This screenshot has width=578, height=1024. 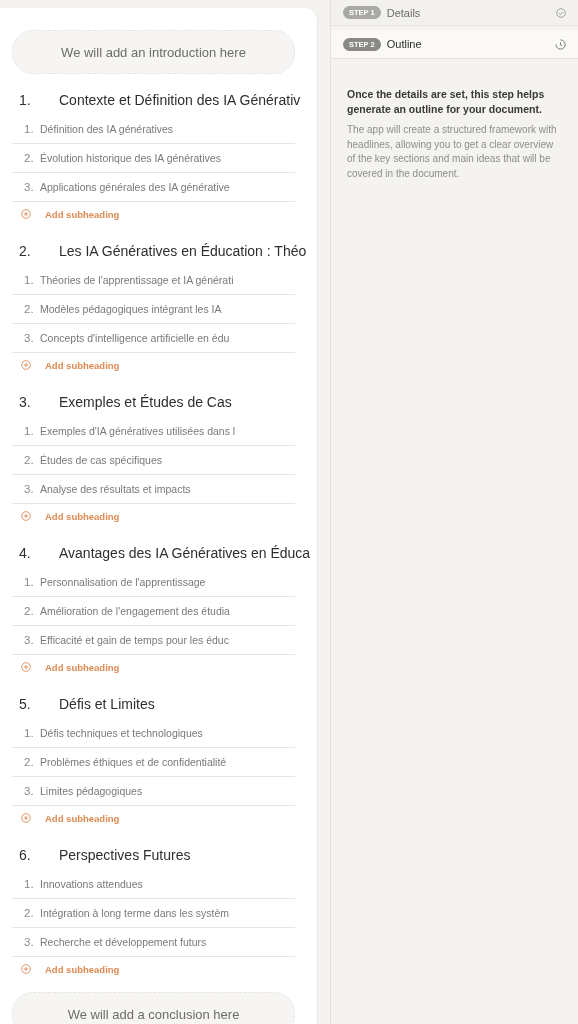 What do you see at coordinates (131, 309) in the screenshot?
I see `subheading-text: Modèles pédagogiques intégrant les IA` at bounding box center [131, 309].